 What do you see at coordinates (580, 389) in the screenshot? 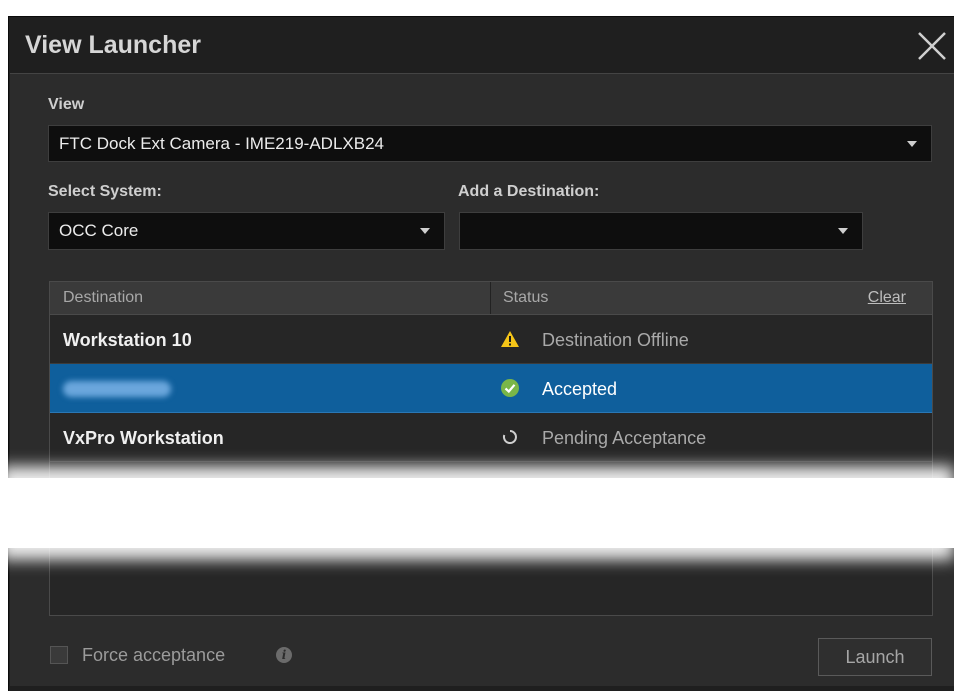
I see `status-text: Accepted` at bounding box center [580, 389].